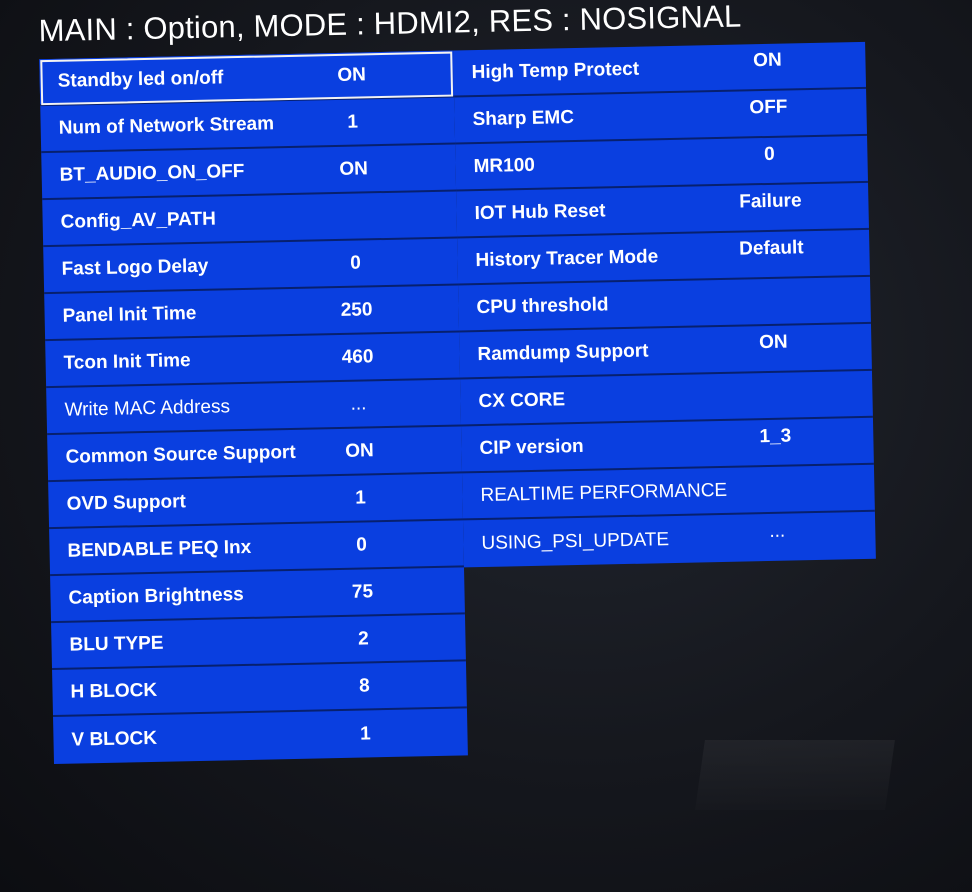  What do you see at coordinates (362, 591) in the screenshot?
I see `option-value: 75` at bounding box center [362, 591].